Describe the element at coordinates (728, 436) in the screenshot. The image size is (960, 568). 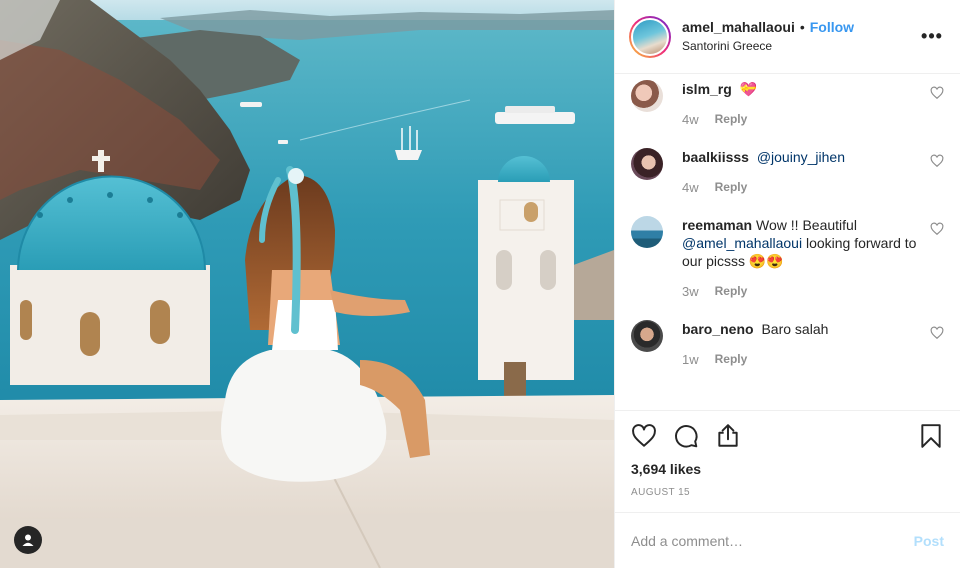
I see `share-icon` at that location.